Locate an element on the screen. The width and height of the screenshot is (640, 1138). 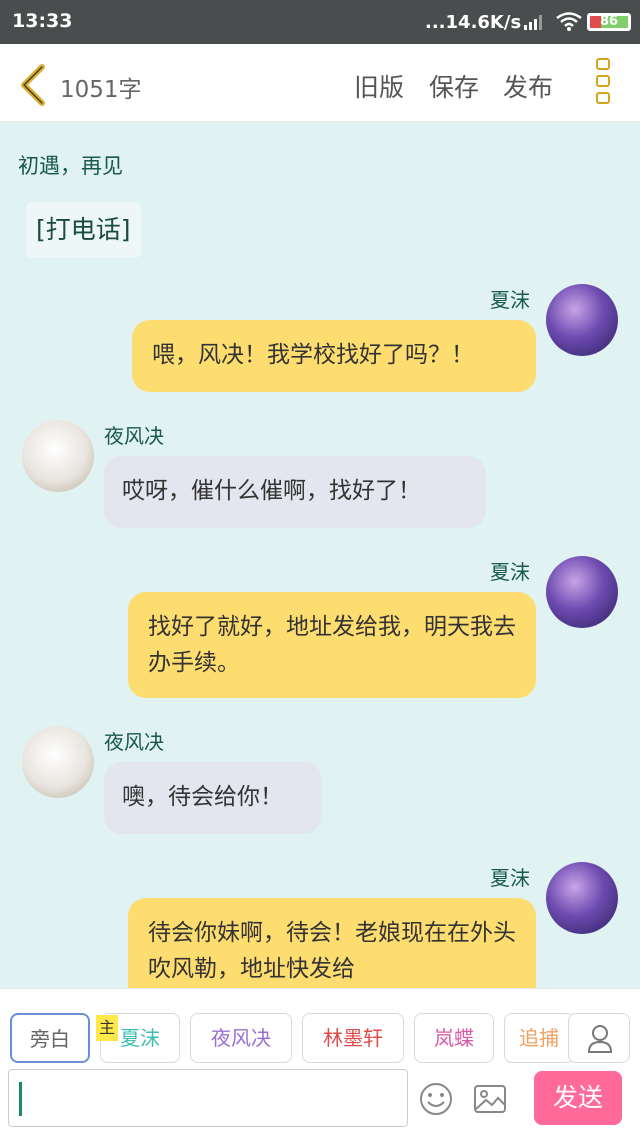
publish-button: 发布 is located at coordinates (528, 86).